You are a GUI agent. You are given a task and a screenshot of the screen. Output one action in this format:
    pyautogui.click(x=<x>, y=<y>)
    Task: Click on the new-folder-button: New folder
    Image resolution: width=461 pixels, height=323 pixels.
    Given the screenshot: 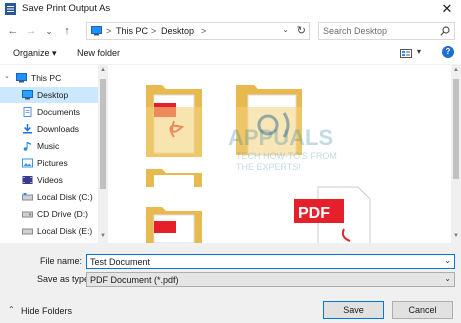 What is the action you would take?
    pyautogui.click(x=98, y=53)
    